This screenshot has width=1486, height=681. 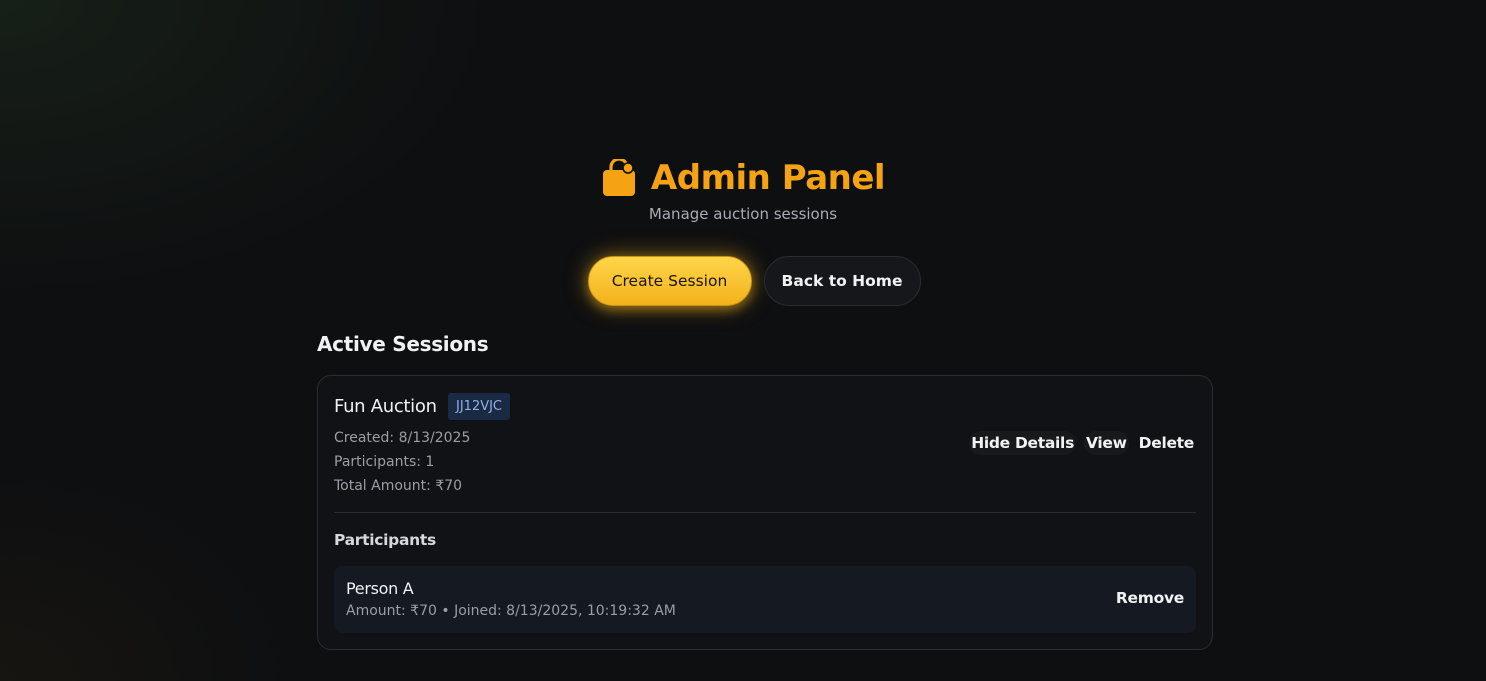 What do you see at coordinates (1106, 443) in the screenshot?
I see `view-button: View` at bounding box center [1106, 443].